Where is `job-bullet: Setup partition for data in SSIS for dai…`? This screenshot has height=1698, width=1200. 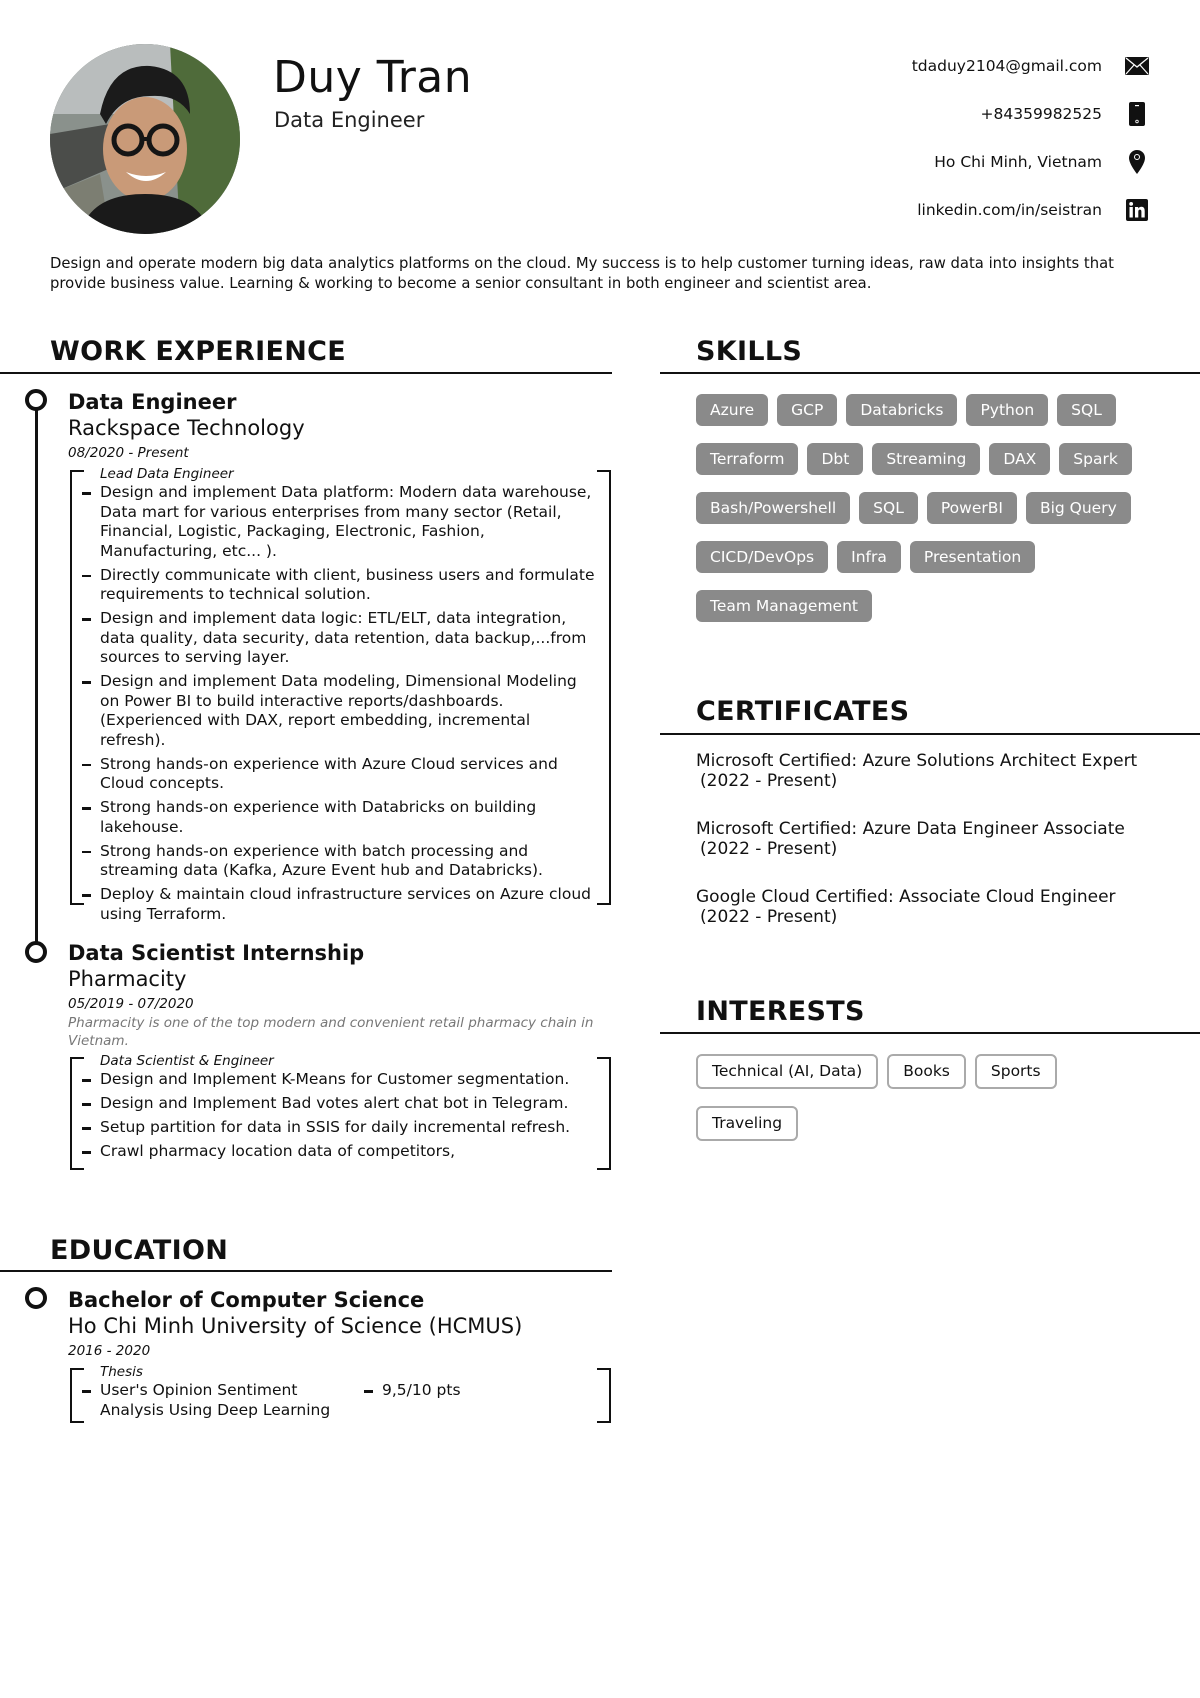
job-bullet: Setup partition for data in SSIS for dai… is located at coordinates (340, 1128).